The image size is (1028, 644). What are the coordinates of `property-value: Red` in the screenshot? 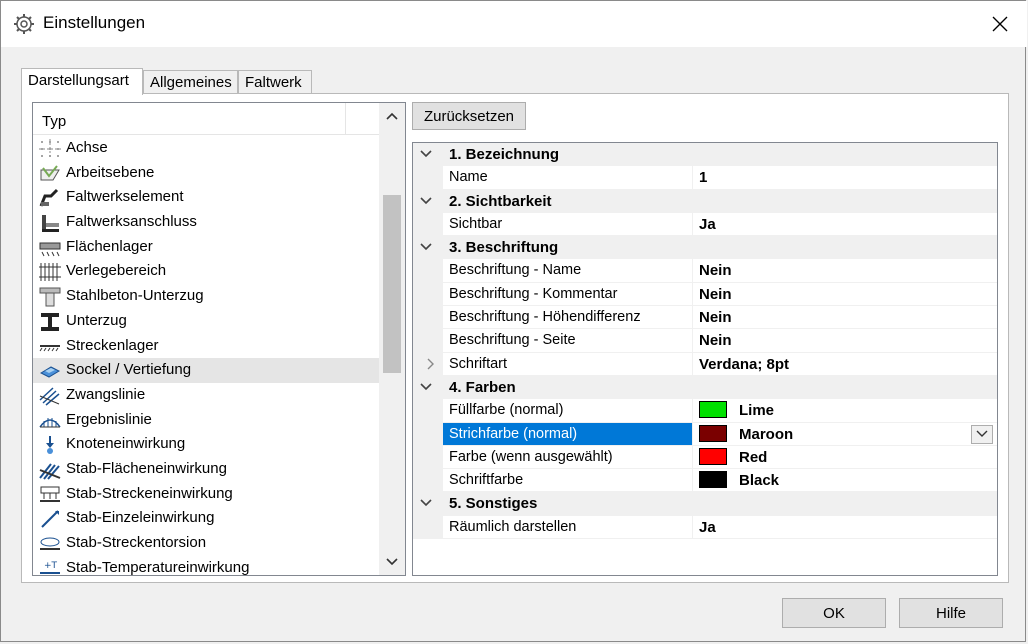 It's located at (845, 458).